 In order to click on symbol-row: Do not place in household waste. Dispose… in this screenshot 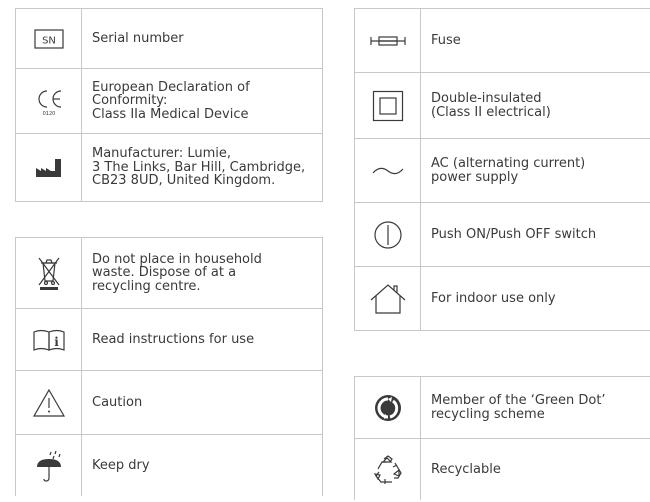, I will do `click(169, 273)`.